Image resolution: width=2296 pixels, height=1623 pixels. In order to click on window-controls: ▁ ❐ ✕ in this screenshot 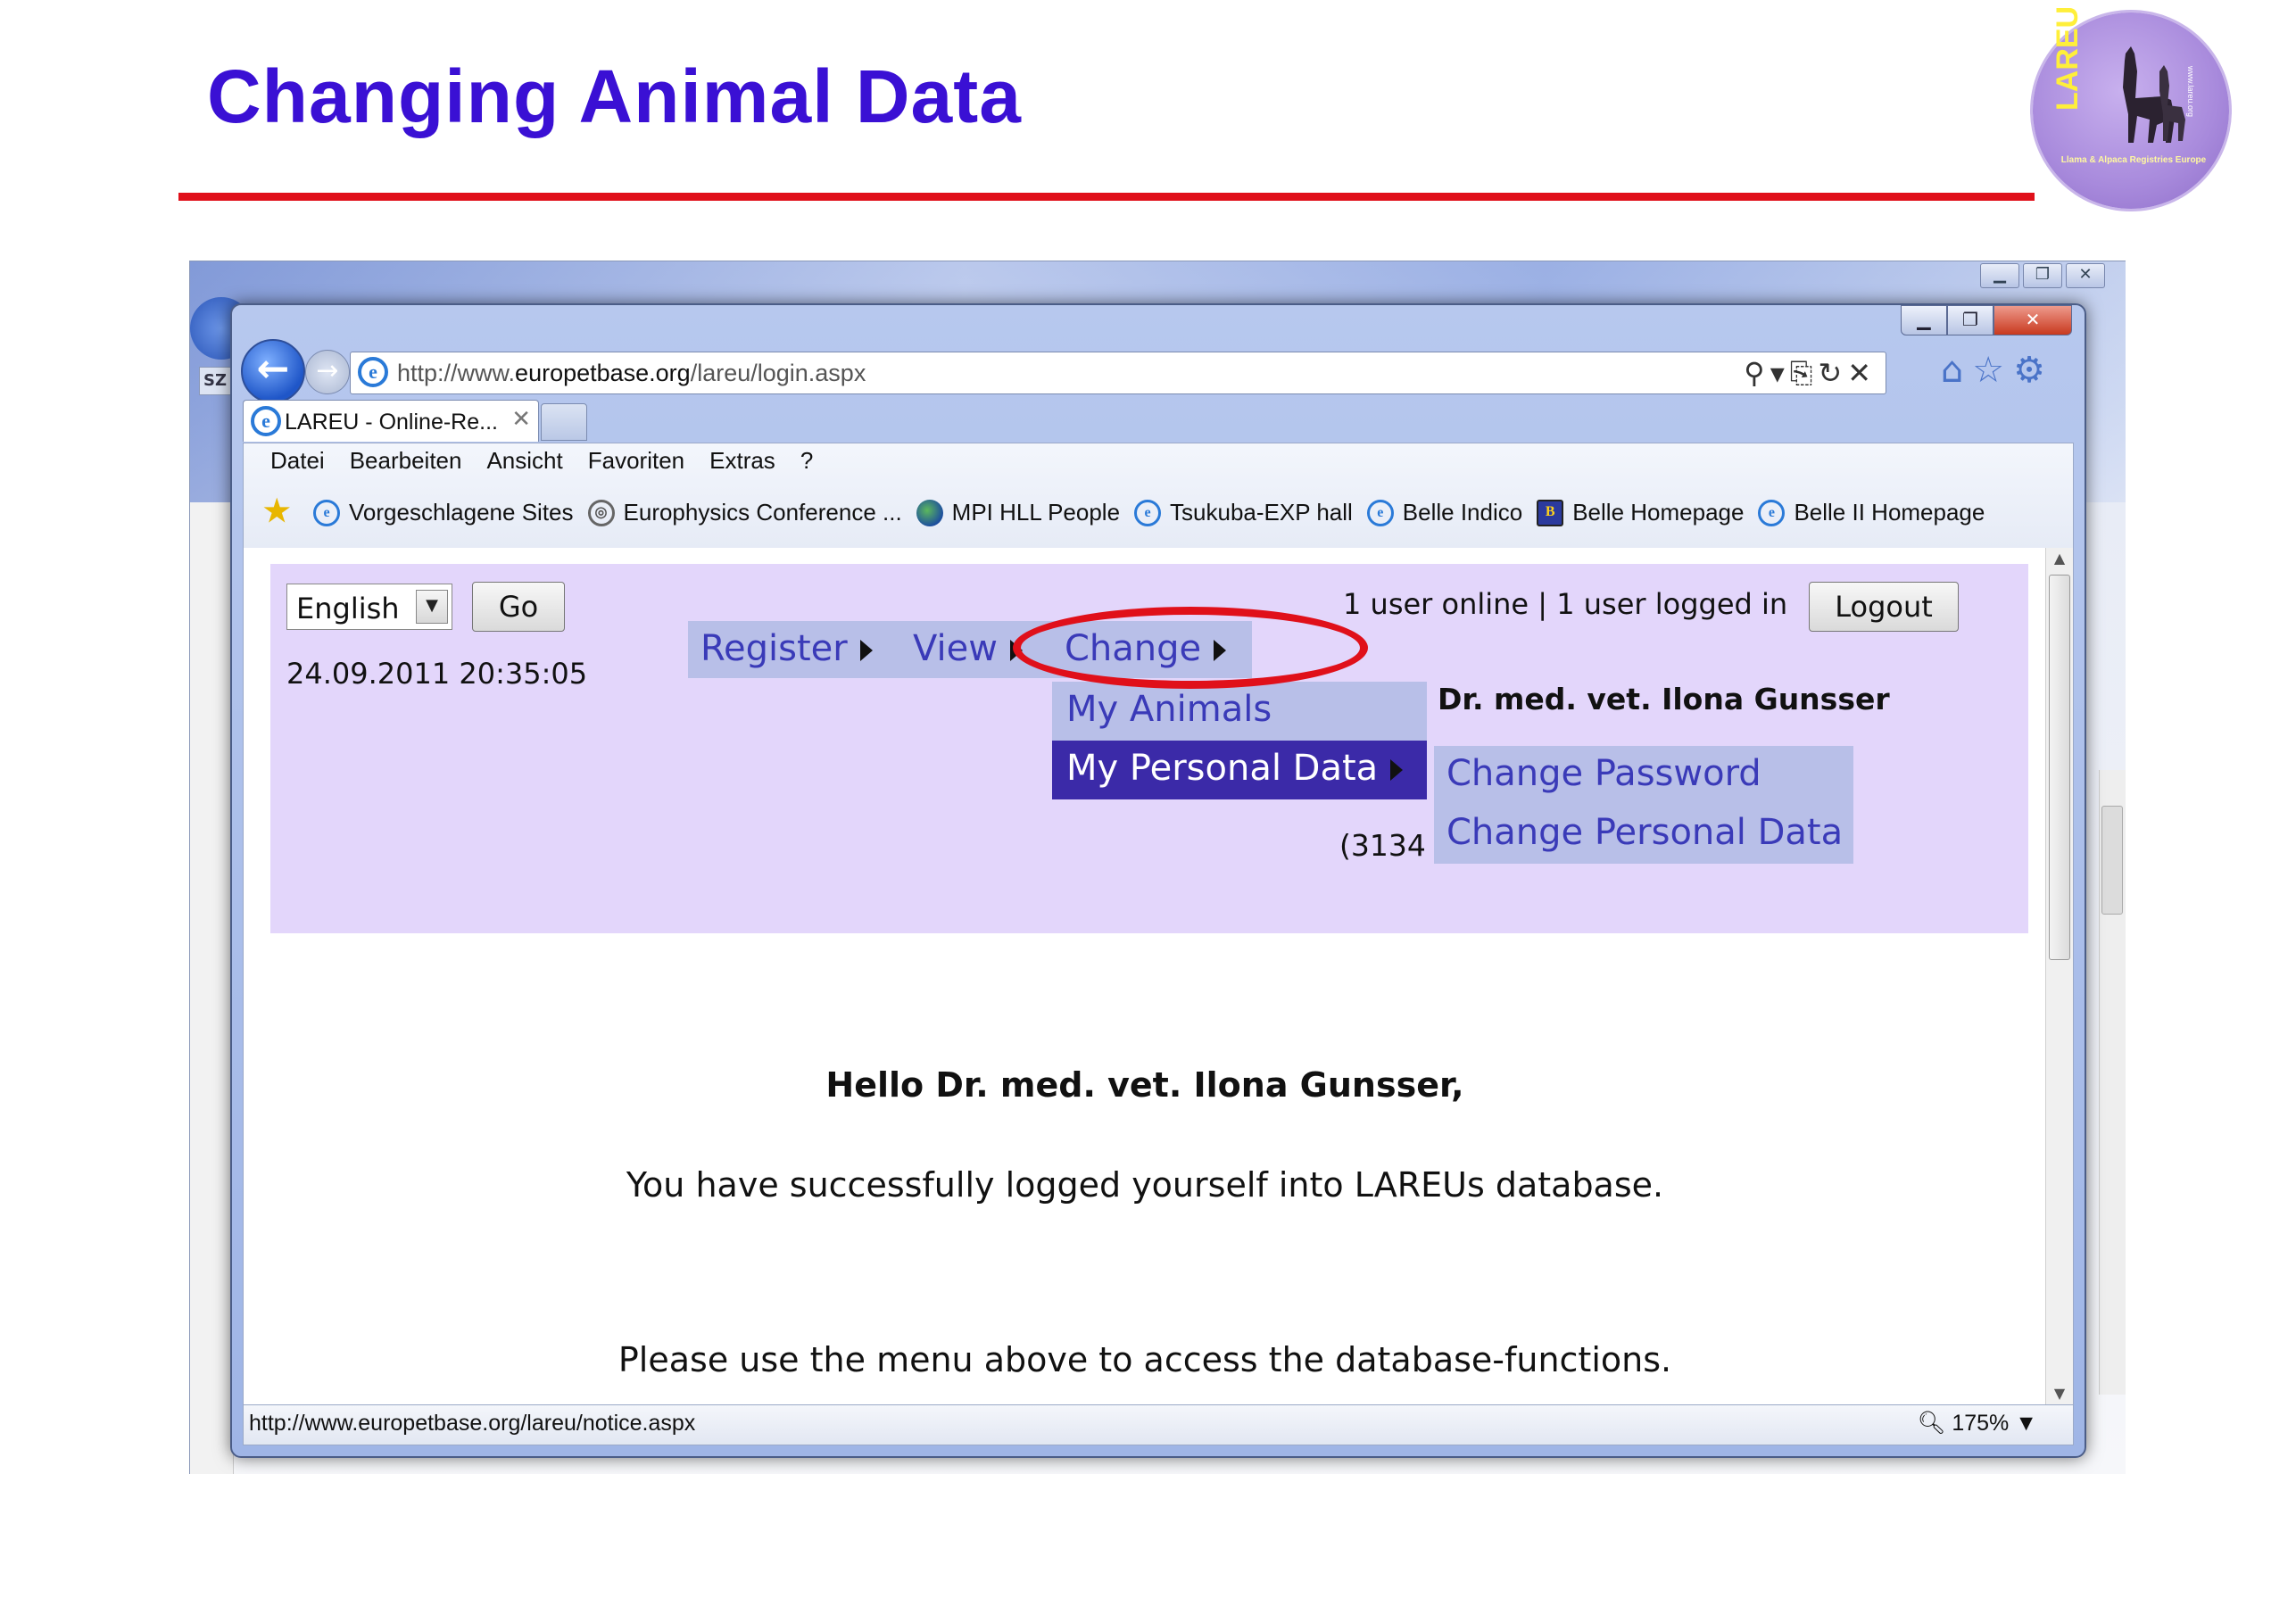, I will do `click(1987, 320)`.